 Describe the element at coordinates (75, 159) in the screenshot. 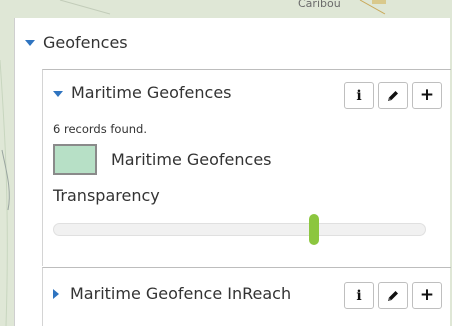

I see `legend-swatch` at that location.